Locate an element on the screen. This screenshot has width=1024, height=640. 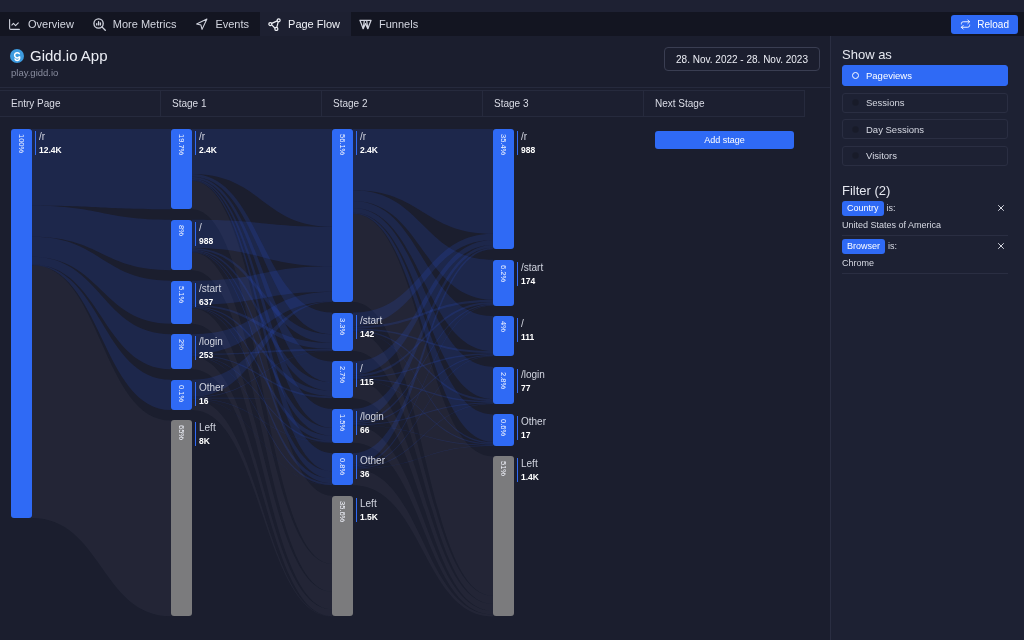
node-count: 77 is located at coordinates (526, 387).